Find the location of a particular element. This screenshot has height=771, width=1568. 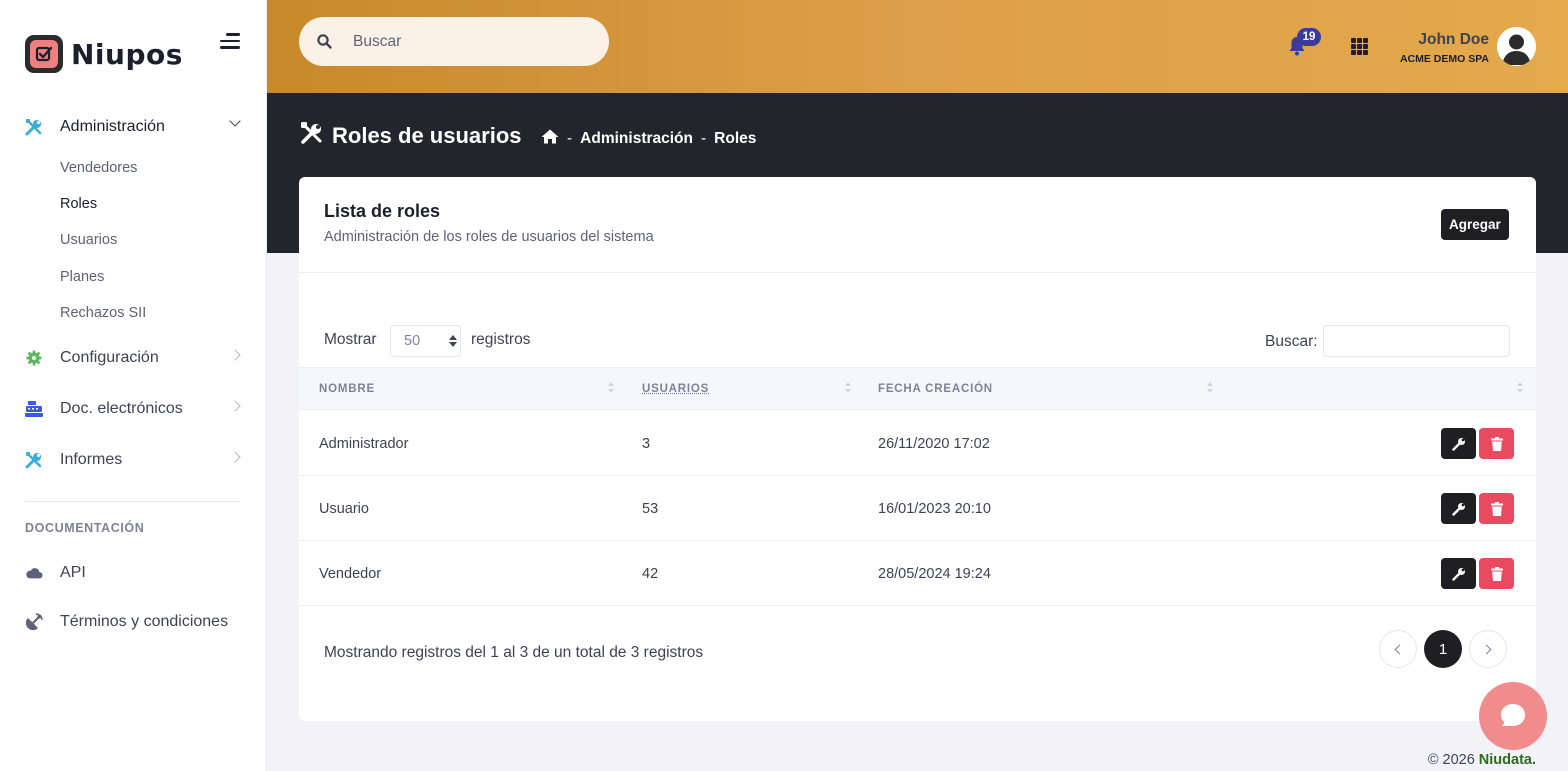

table-row: Administrador 3 26/11/2020 17:02 is located at coordinates (917, 443).